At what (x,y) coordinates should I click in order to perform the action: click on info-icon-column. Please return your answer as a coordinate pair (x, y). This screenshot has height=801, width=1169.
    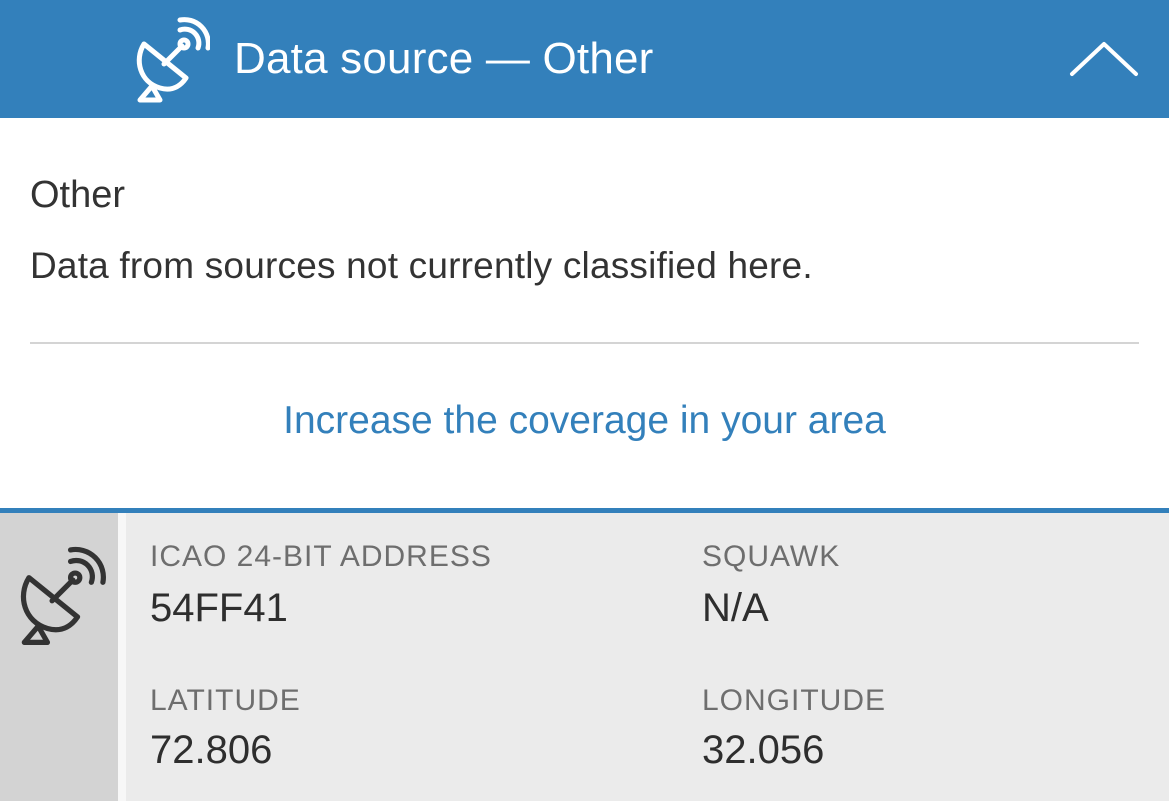
    Looking at the image, I should click on (59, 657).